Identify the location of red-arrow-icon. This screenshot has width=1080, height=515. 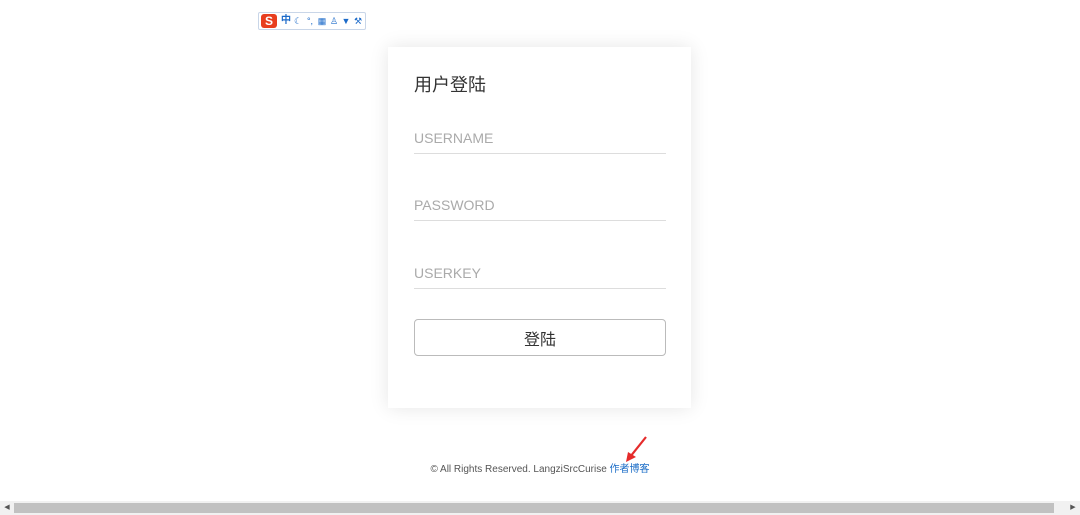
(636, 449).